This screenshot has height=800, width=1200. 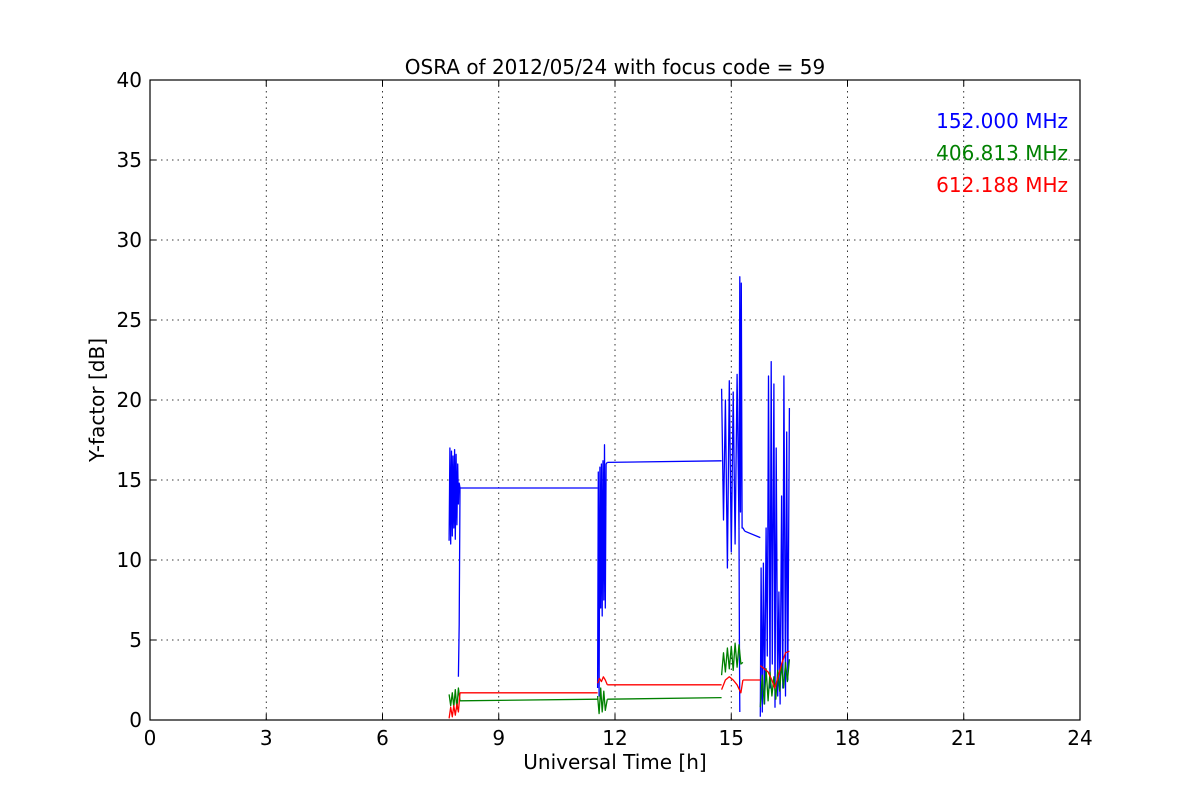 What do you see at coordinates (1002, 121) in the screenshot?
I see `legend-entry: 152.000 MHz` at bounding box center [1002, 121].